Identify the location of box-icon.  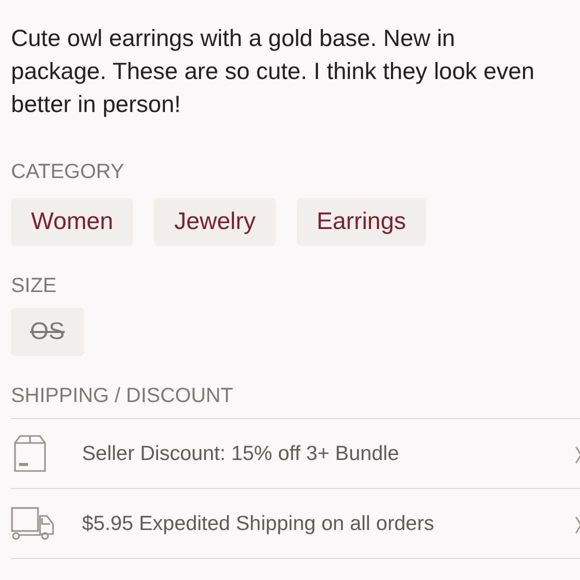
(30, 453).